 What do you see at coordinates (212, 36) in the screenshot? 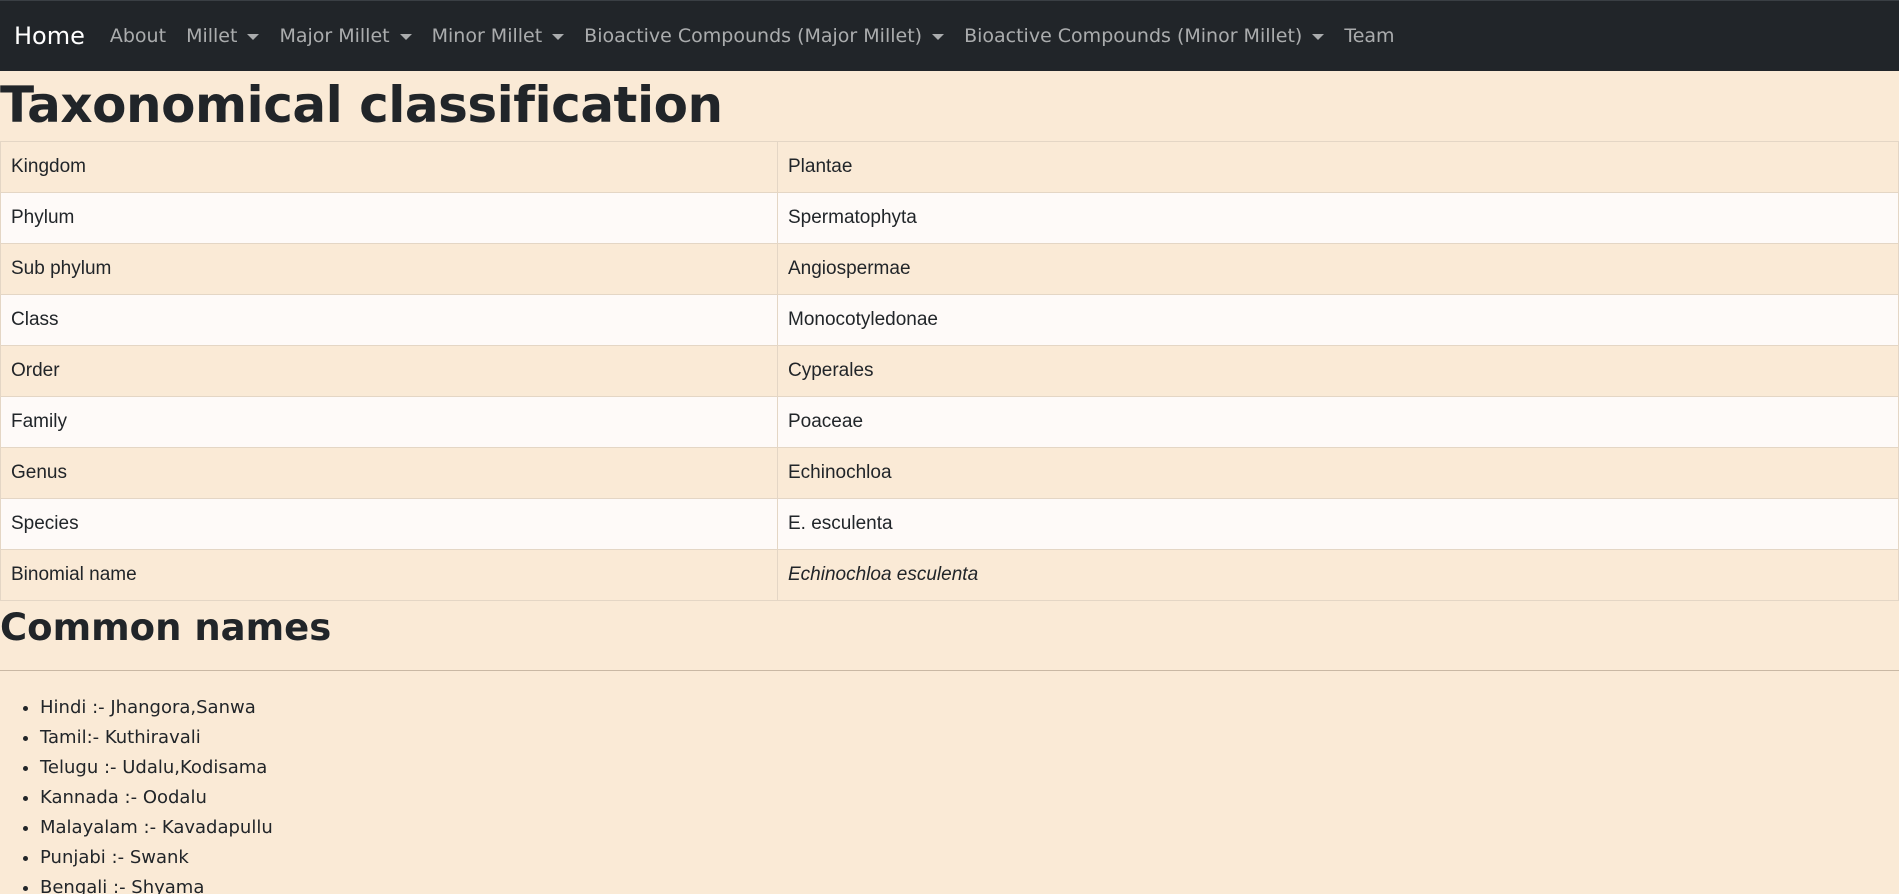
I see `nav-item-label: Millet` at bounding box center [212, 36].